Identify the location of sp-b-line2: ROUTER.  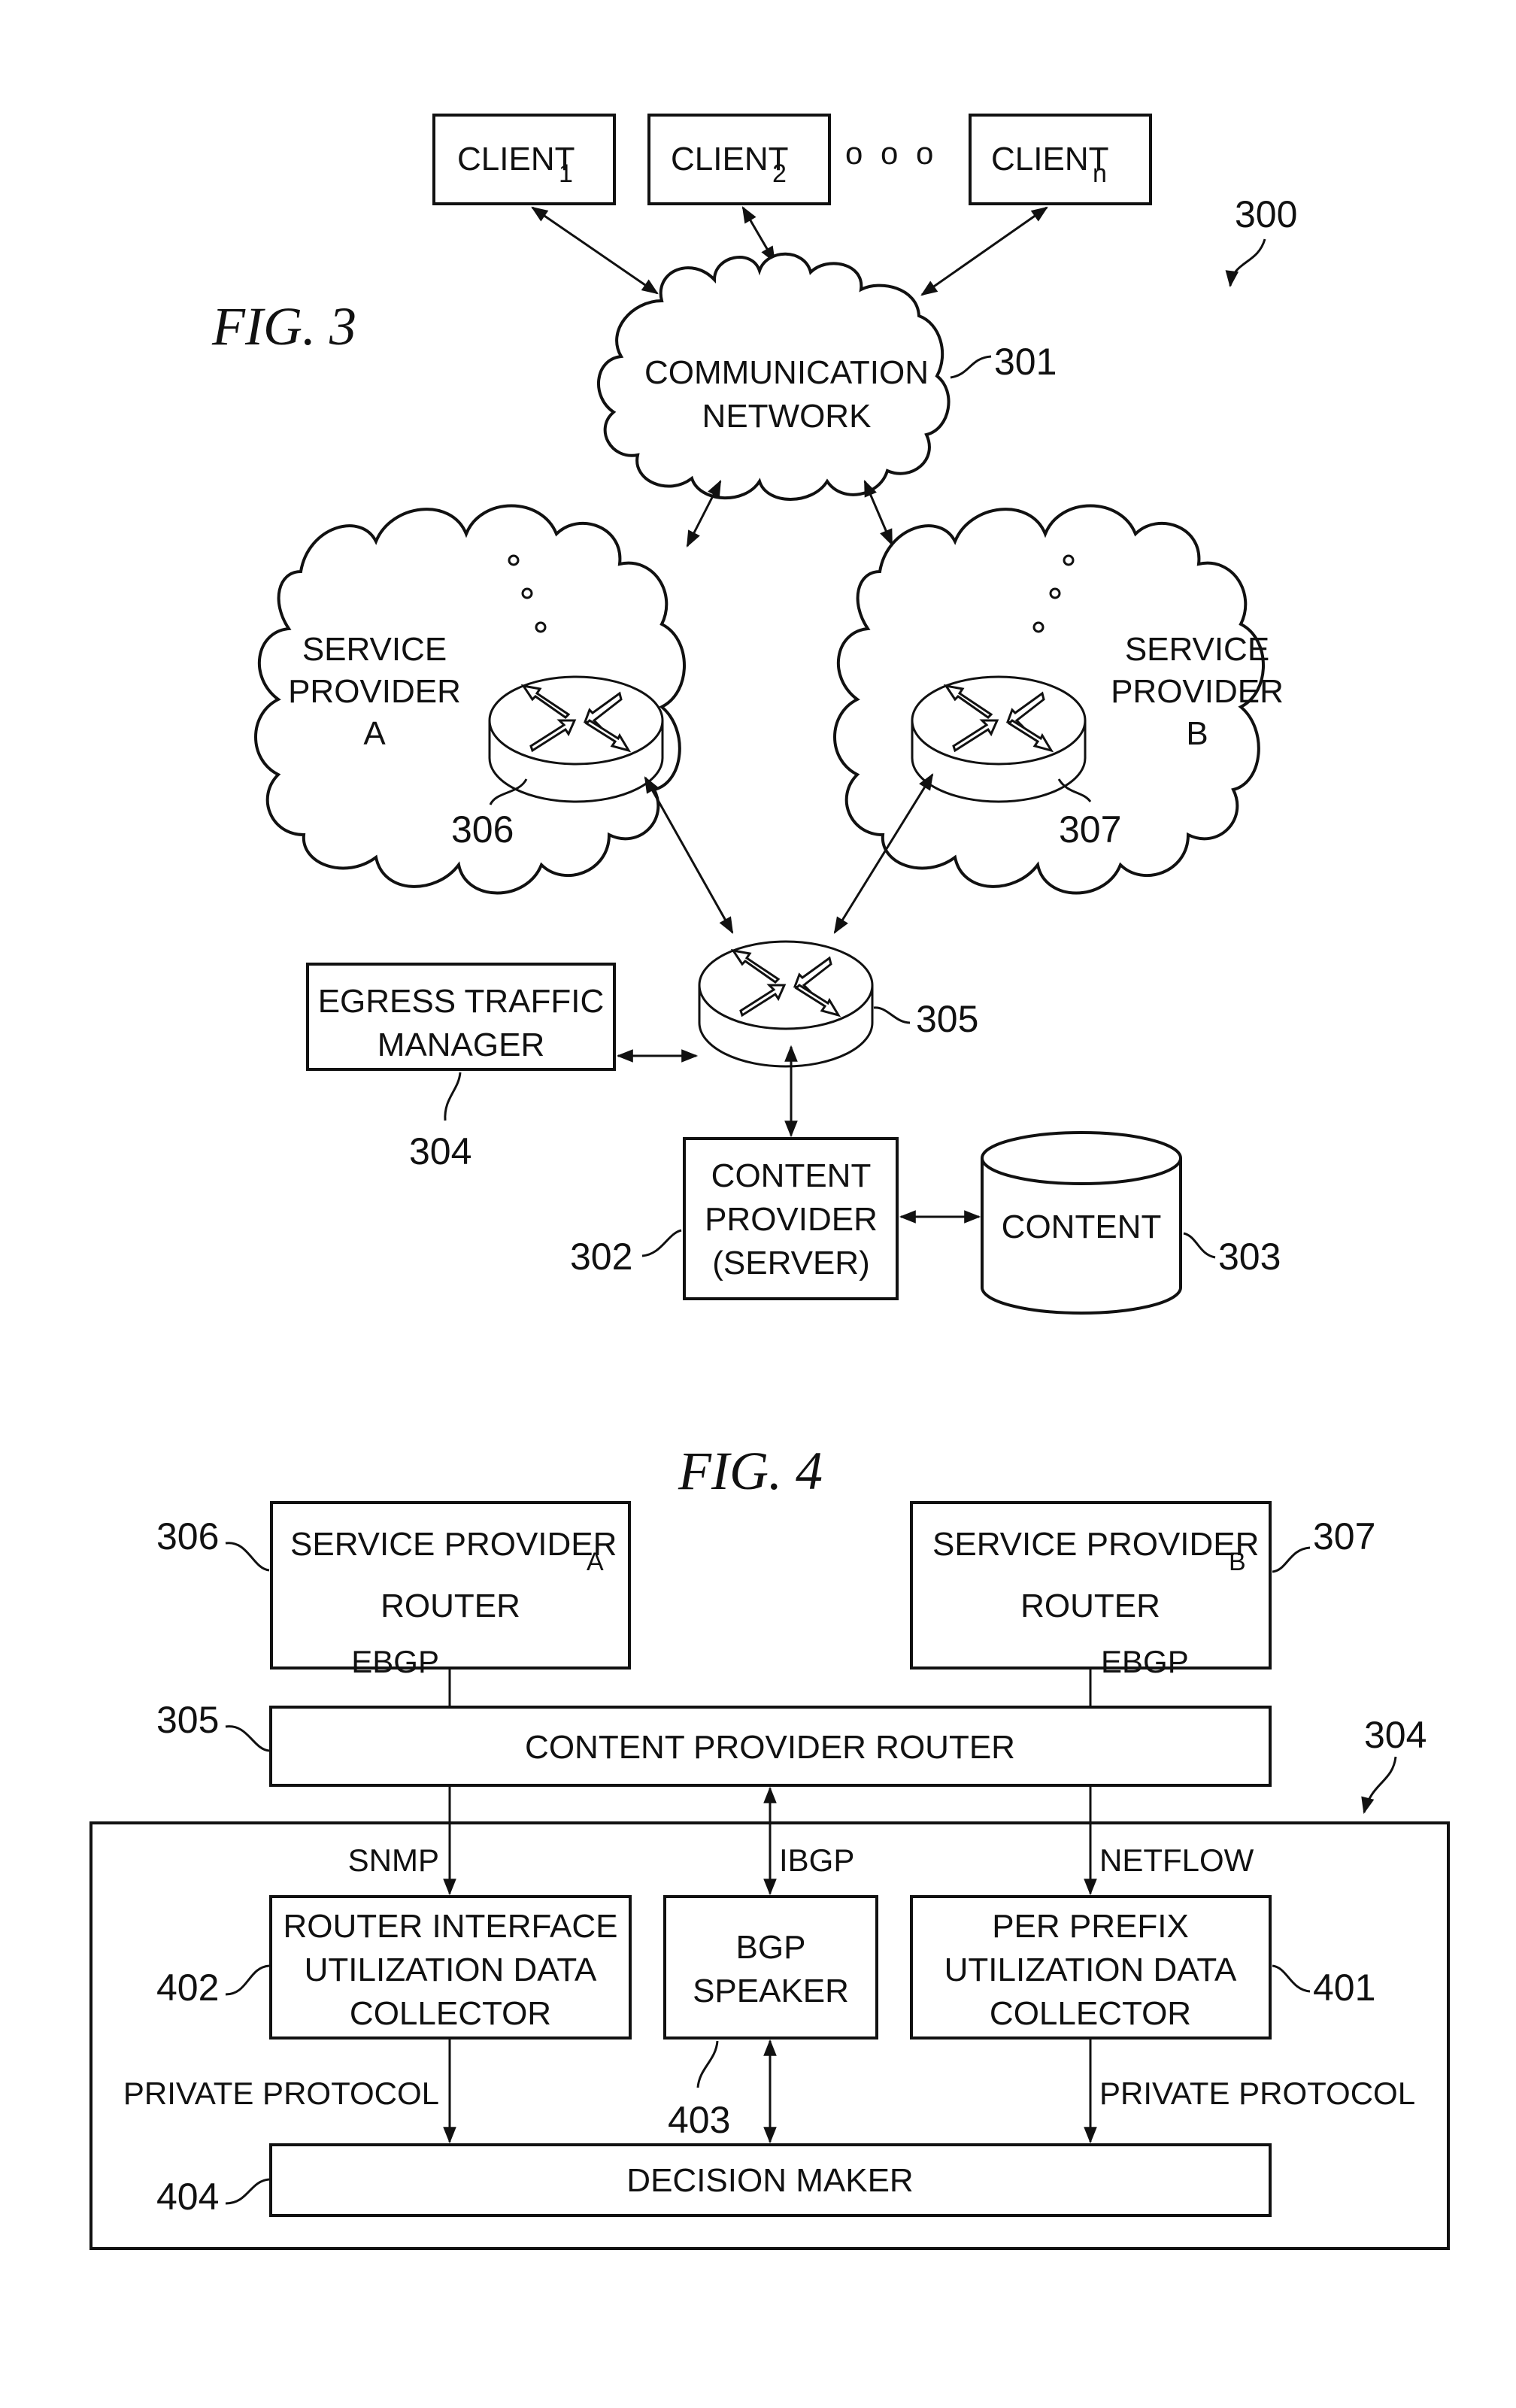
(1090, 1606).